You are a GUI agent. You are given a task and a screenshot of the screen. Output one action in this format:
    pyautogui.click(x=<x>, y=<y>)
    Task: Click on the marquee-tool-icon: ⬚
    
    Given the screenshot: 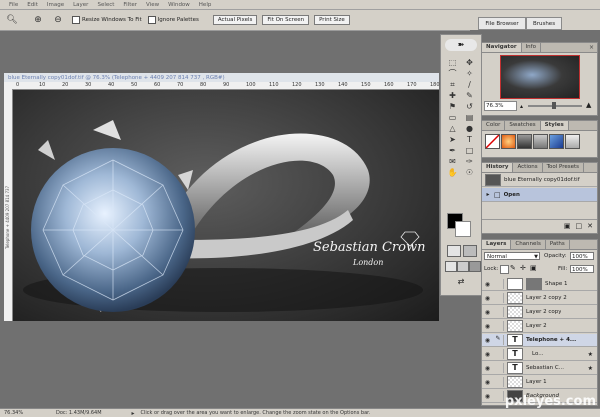 What is the action you would take?
    pyautogui.click(x=452, y=62)
    